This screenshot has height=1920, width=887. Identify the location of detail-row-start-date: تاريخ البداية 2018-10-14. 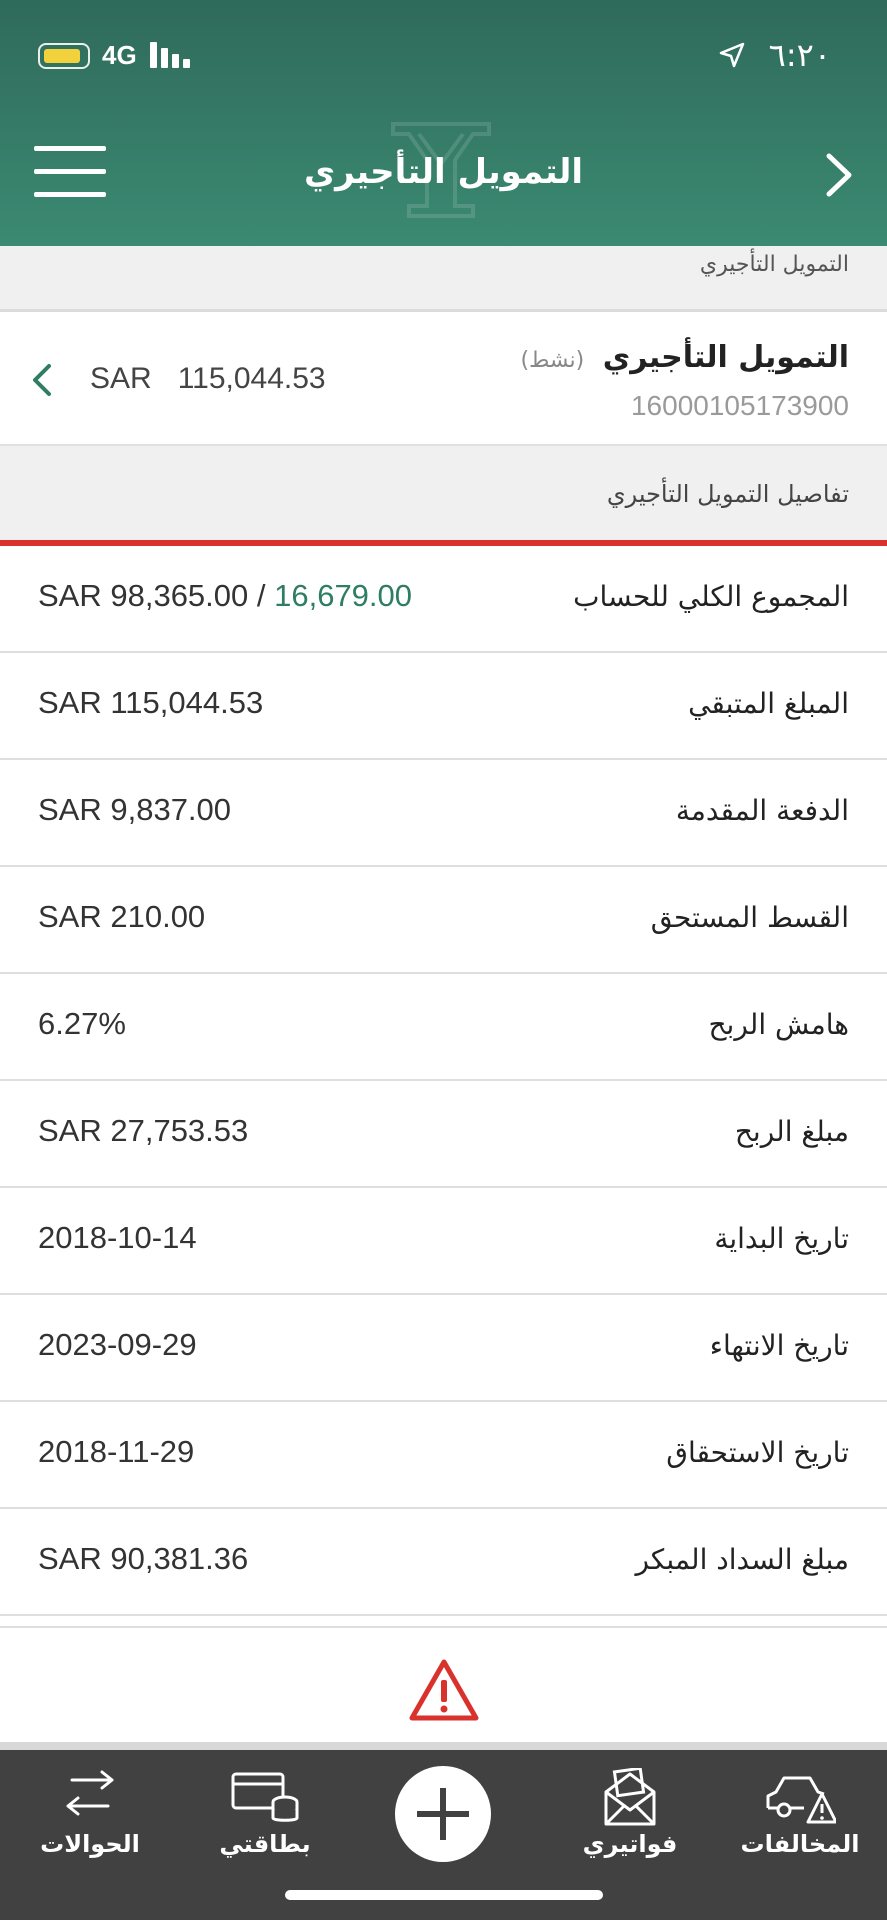
(443, 1241).